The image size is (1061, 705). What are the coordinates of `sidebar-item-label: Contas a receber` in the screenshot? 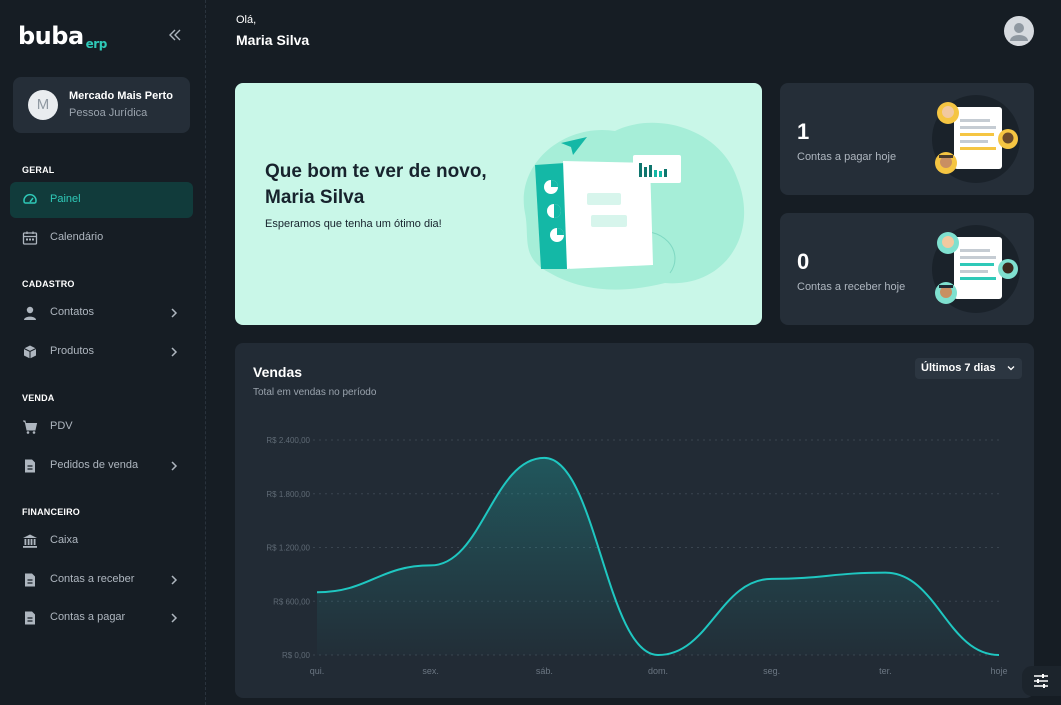 It's located at (92, 579).